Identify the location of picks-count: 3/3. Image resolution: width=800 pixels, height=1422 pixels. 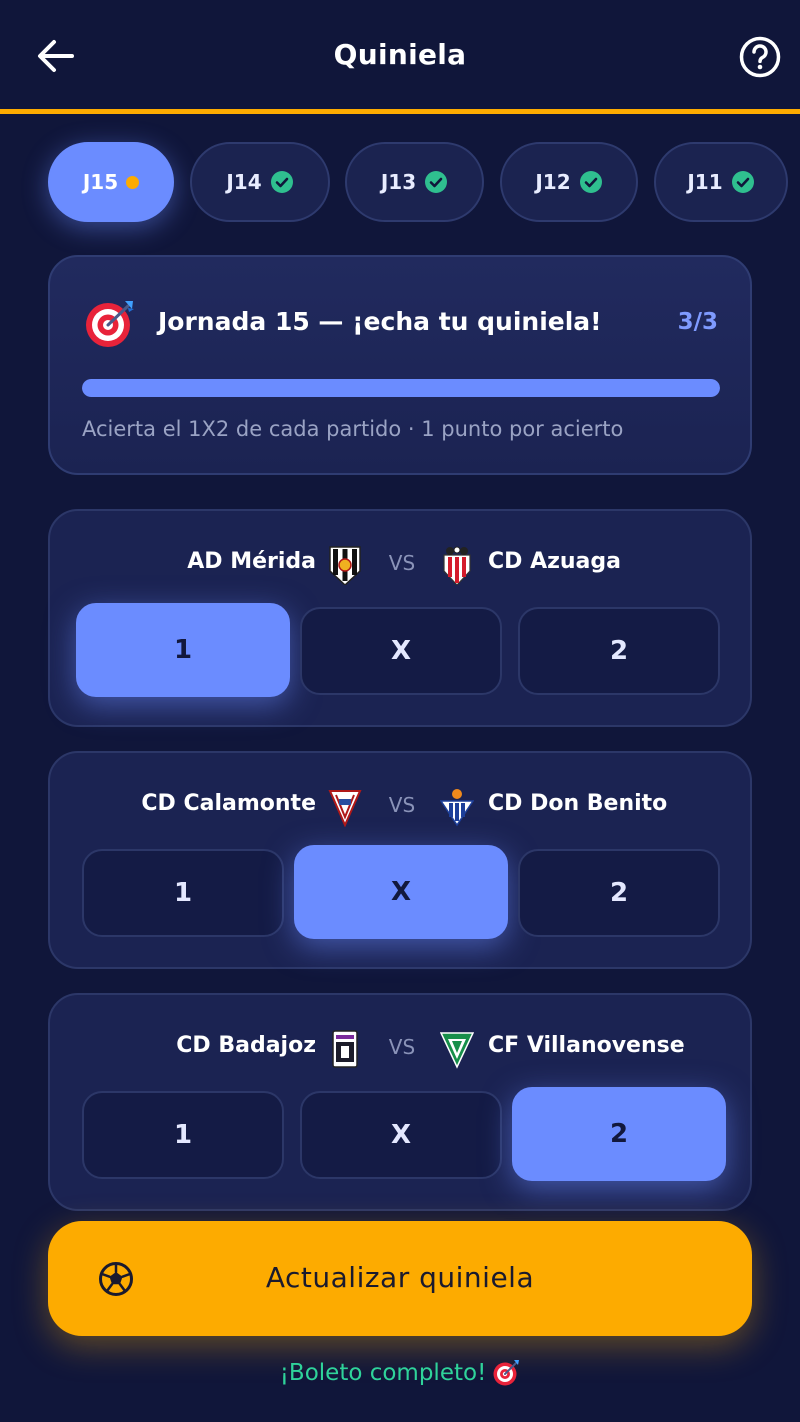
(697, 322).